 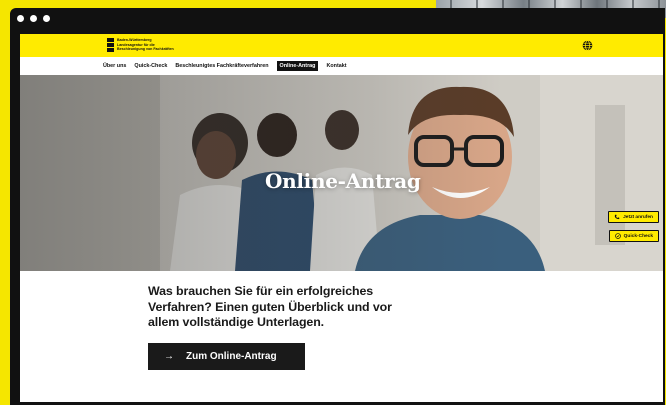 I want to click on online-antrag-label: Zum Online-Antrag, so click(x=231, y=356).